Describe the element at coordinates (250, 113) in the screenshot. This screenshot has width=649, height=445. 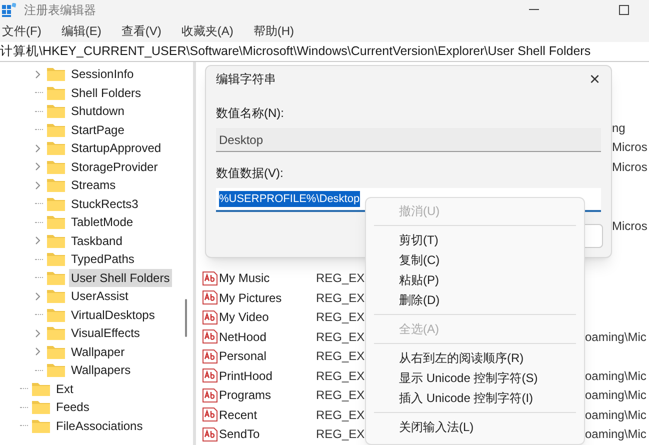
I see `field-label: 数值名称(N):` at that location.